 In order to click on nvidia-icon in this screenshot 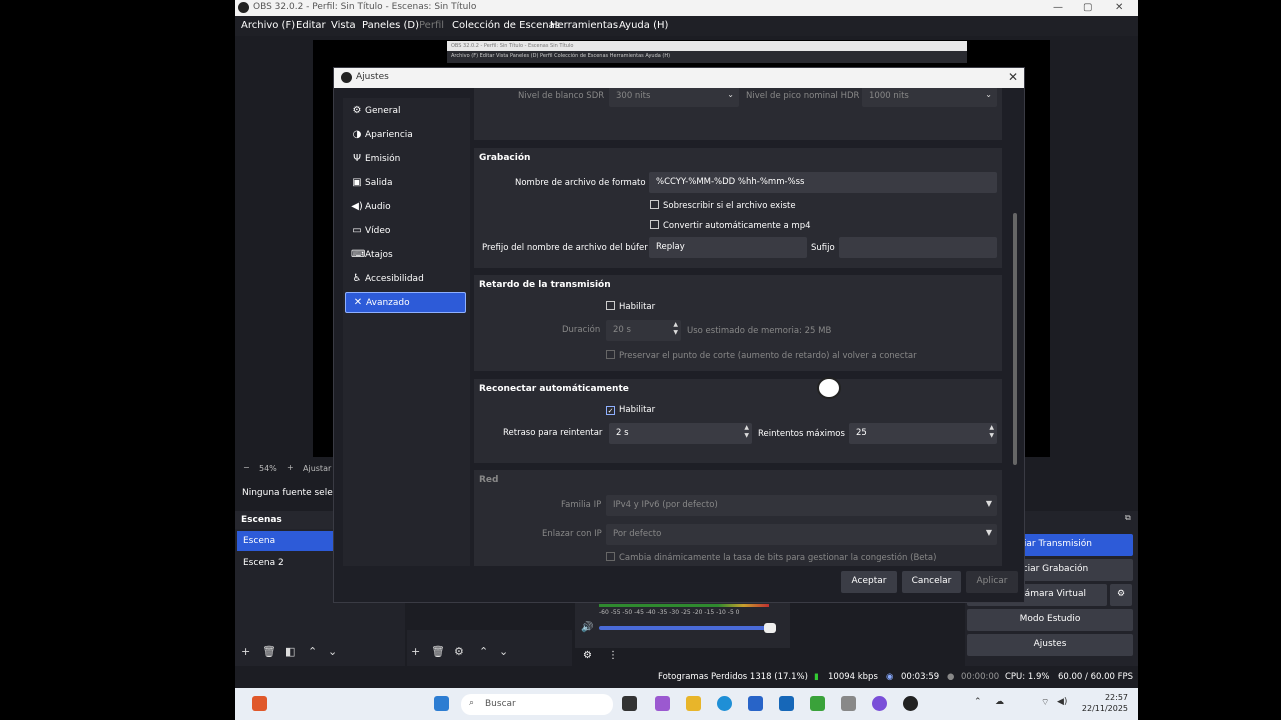, I will do `click(817, 703)`.